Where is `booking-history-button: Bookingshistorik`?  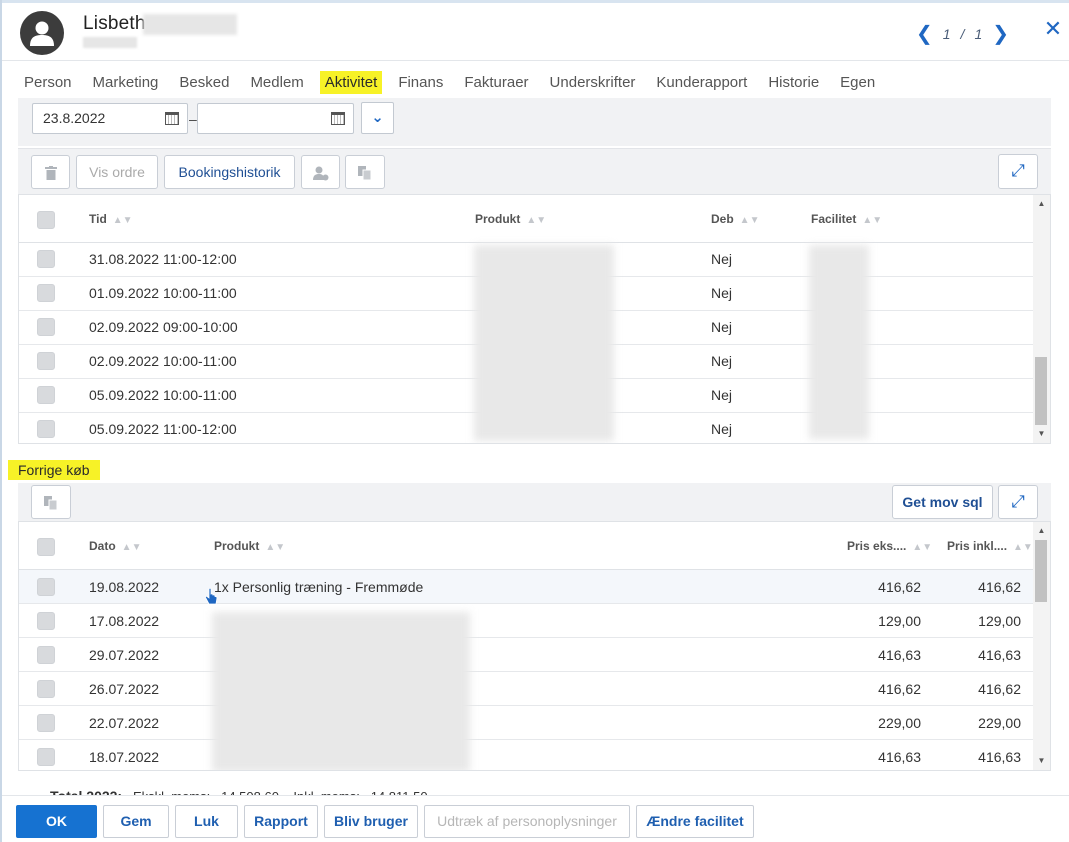
booking-history-button: Bookingshistorik is located at coordinates (229, 172).